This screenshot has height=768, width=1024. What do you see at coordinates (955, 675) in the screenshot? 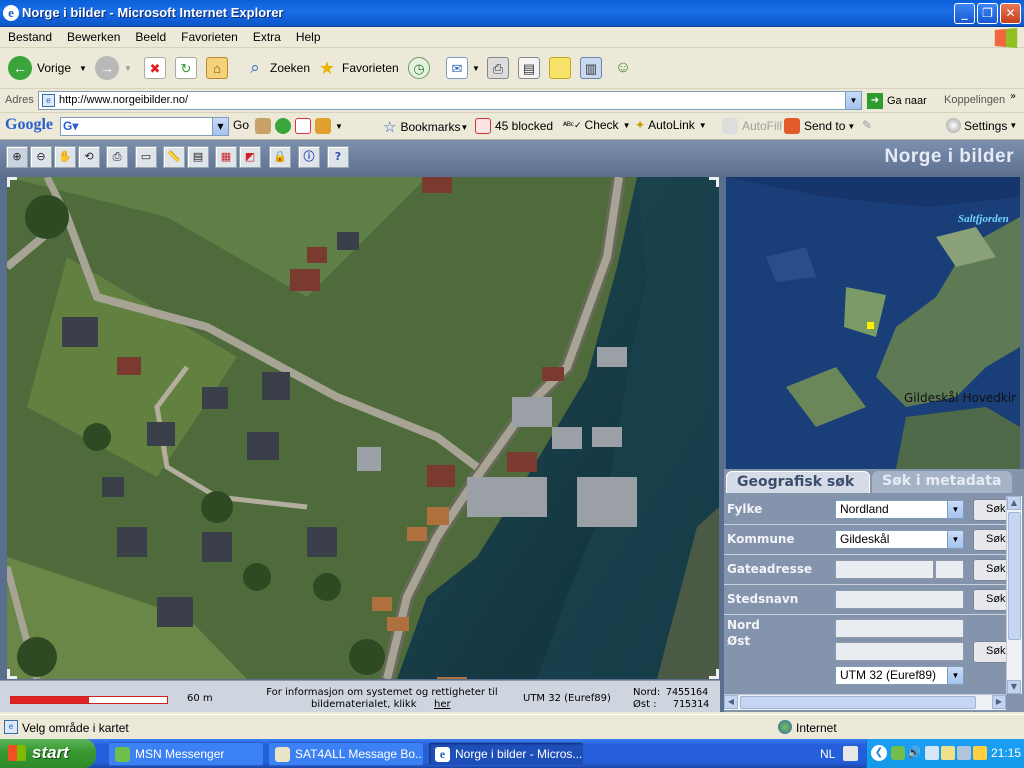
I see `projection-dropdown-icon: ▼` at bounding box center [955, 675].